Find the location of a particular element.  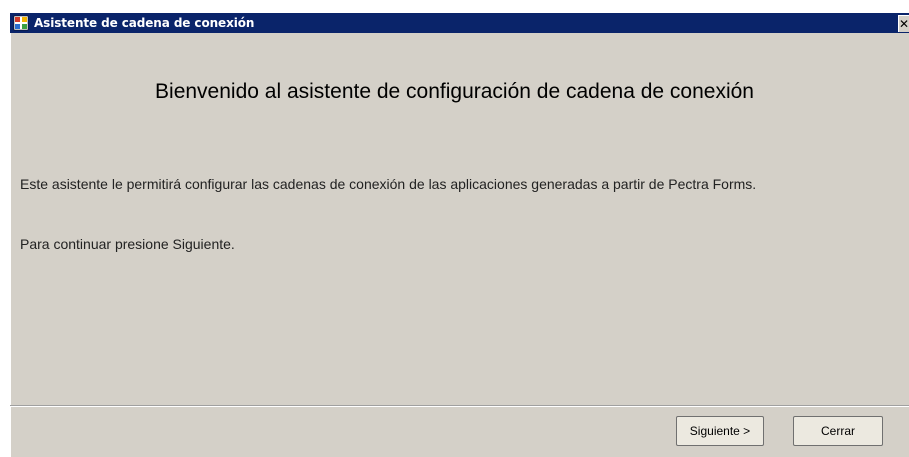

footer-separator is located at coordinates (459, 406).